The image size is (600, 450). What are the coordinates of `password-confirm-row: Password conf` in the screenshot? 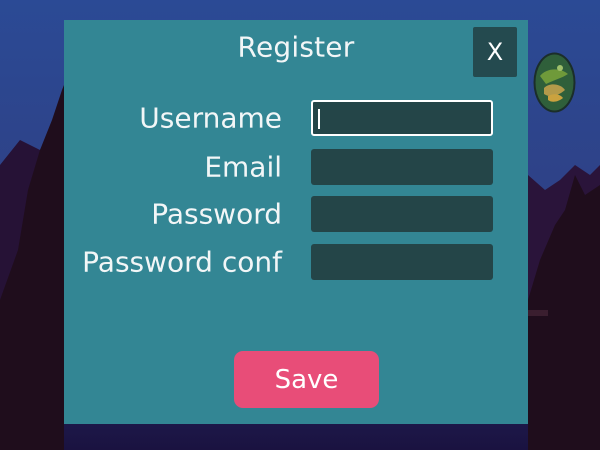 It's located at (296, 262).